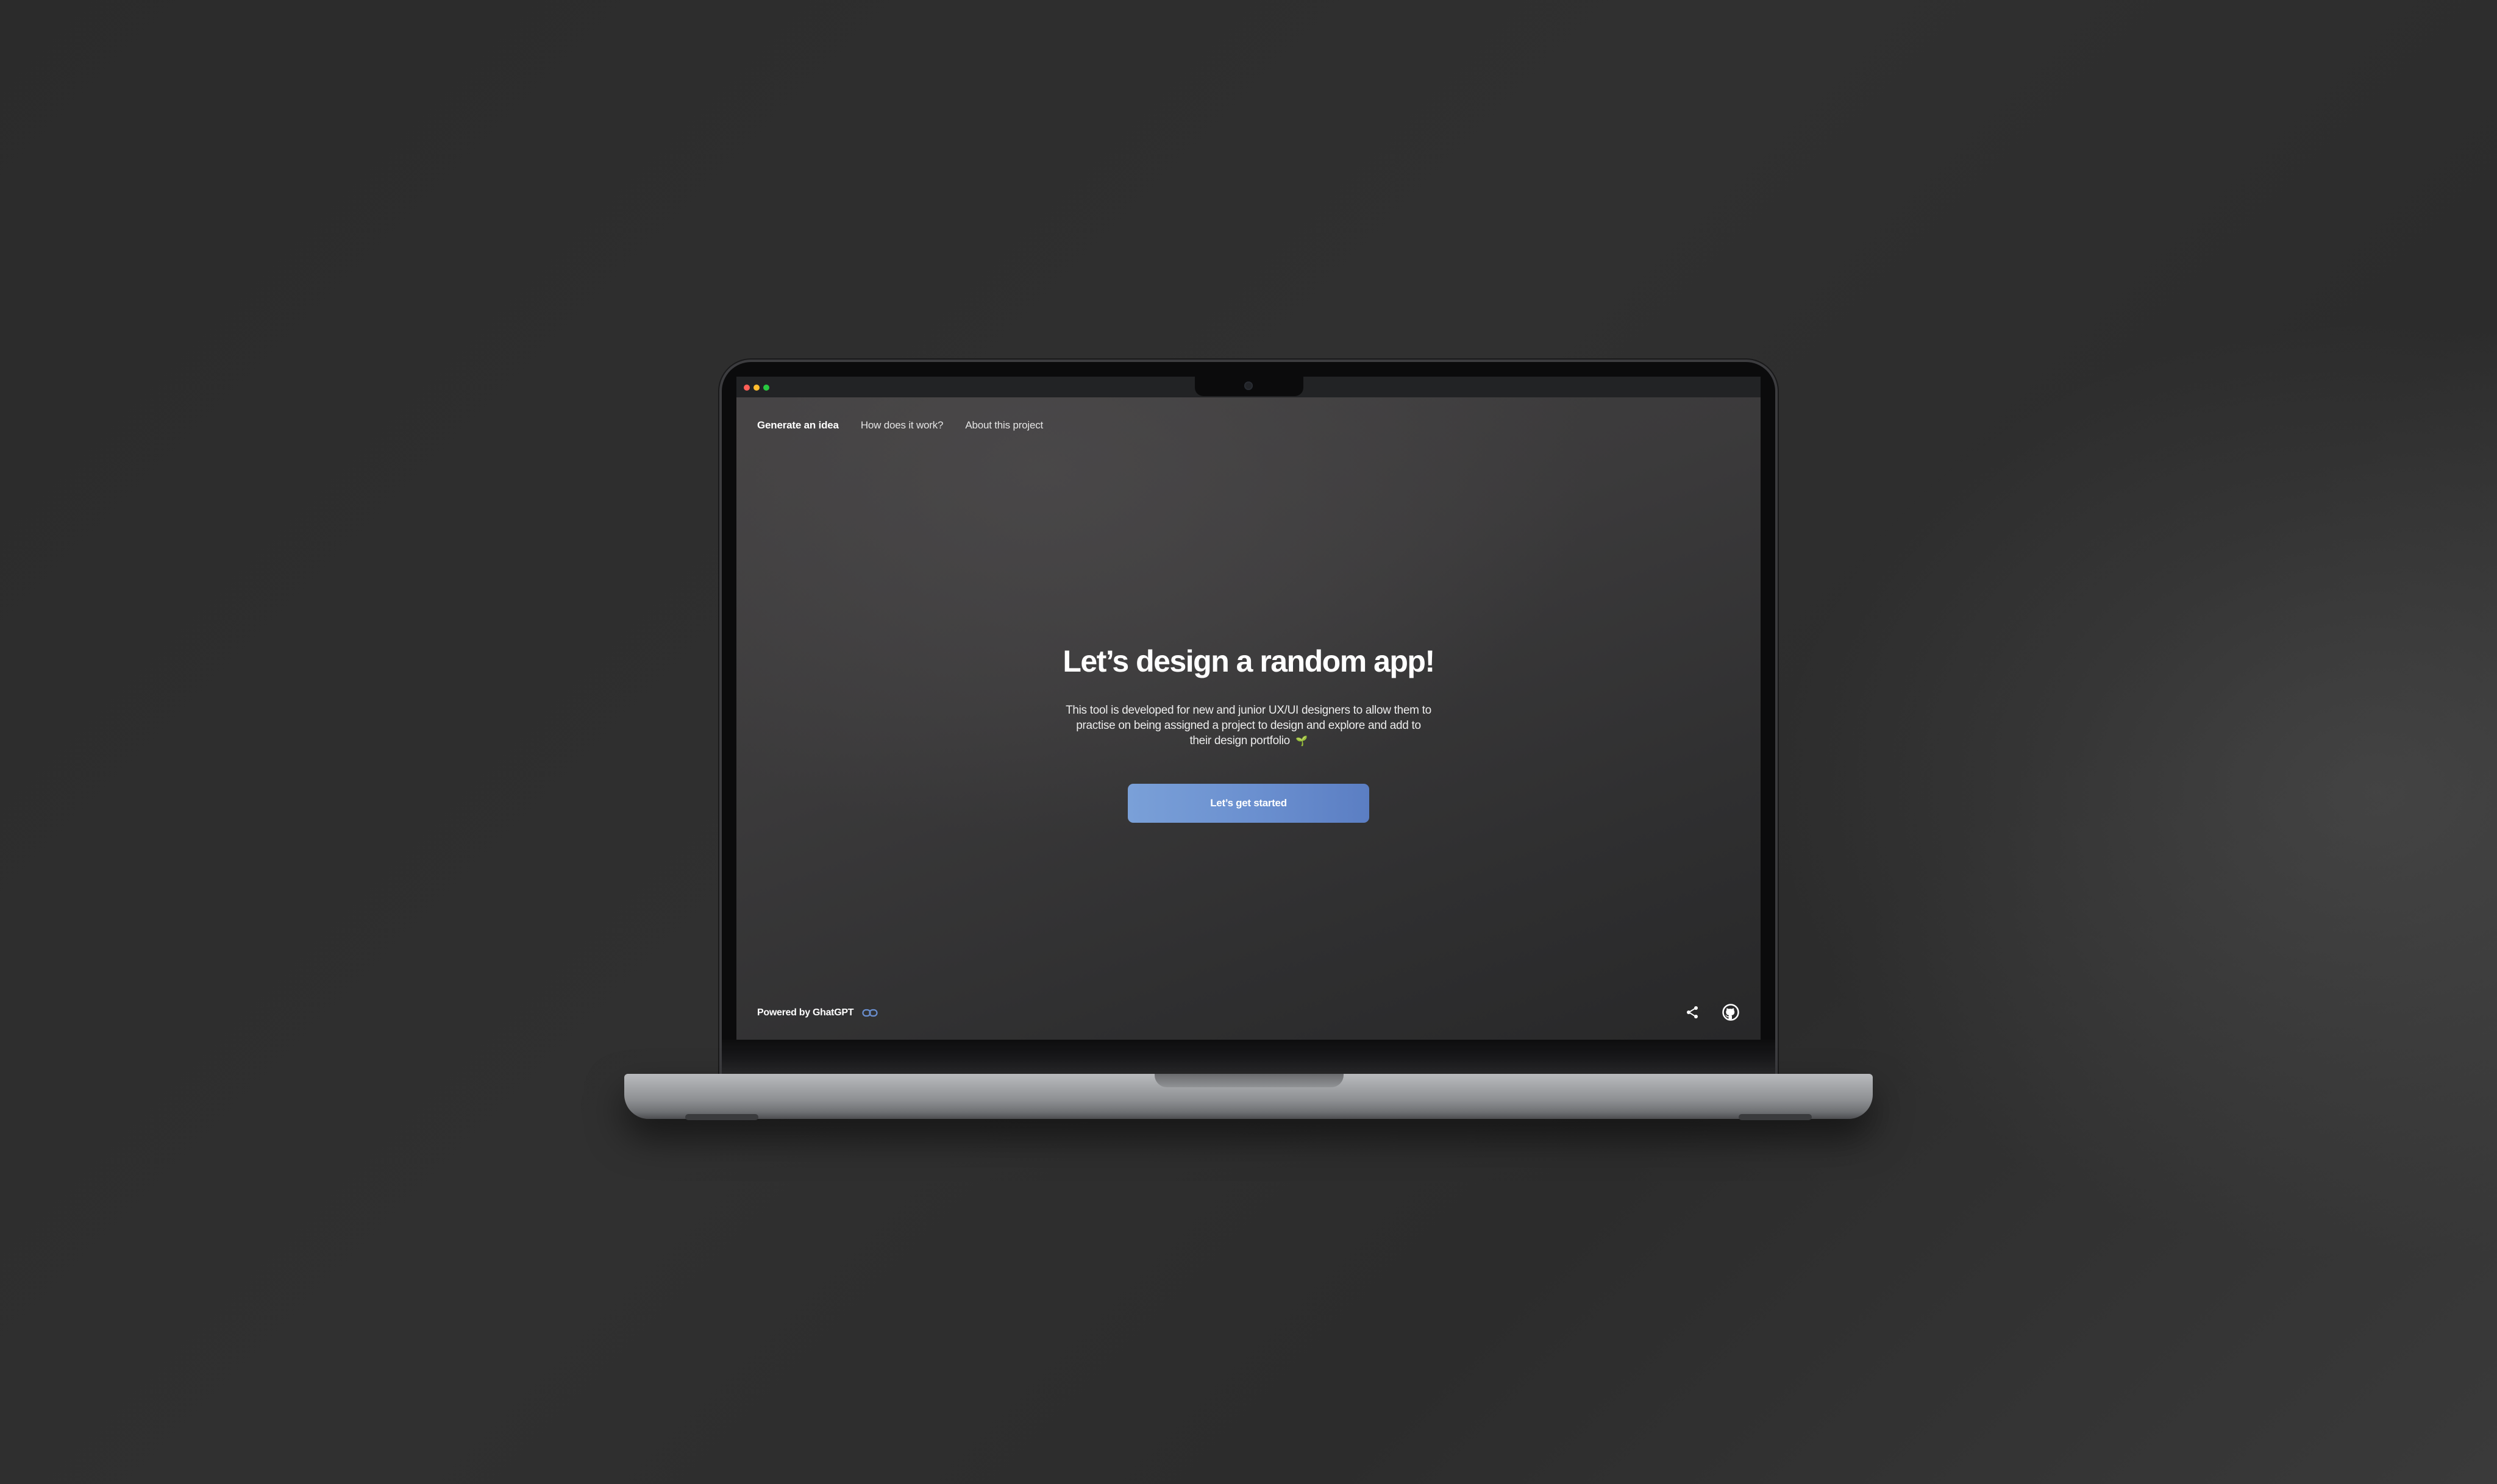  I want to click on laptop-foot-right, so click(1775, 1117).